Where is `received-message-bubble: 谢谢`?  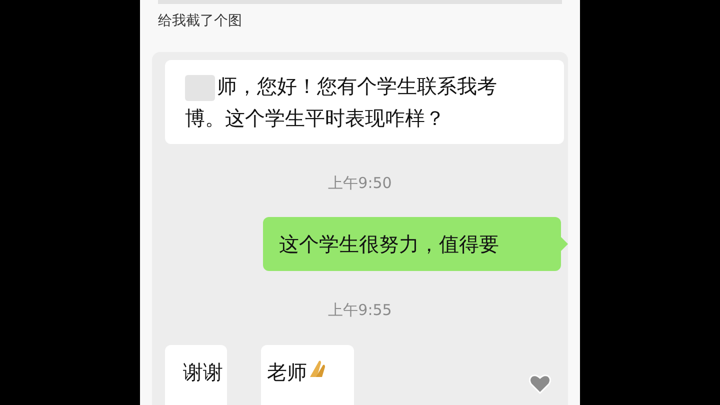 received-message-bubble: 谢谢 is located at coordinates (196, 375).